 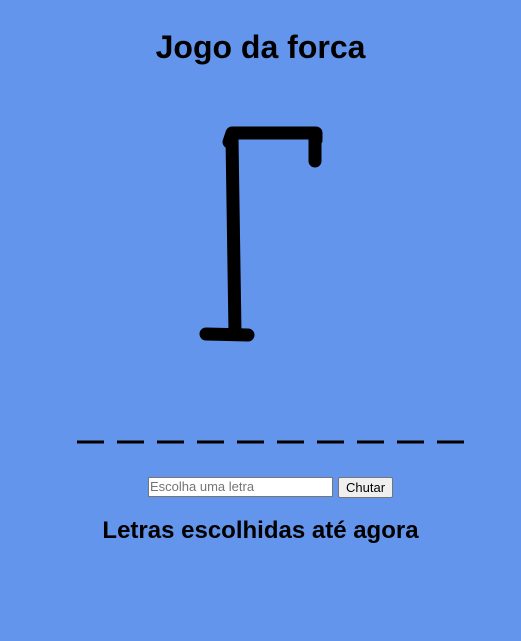 I want to click on chosen-letters-heading: Letras escolhidas até agora, so click(x=260, y=530).